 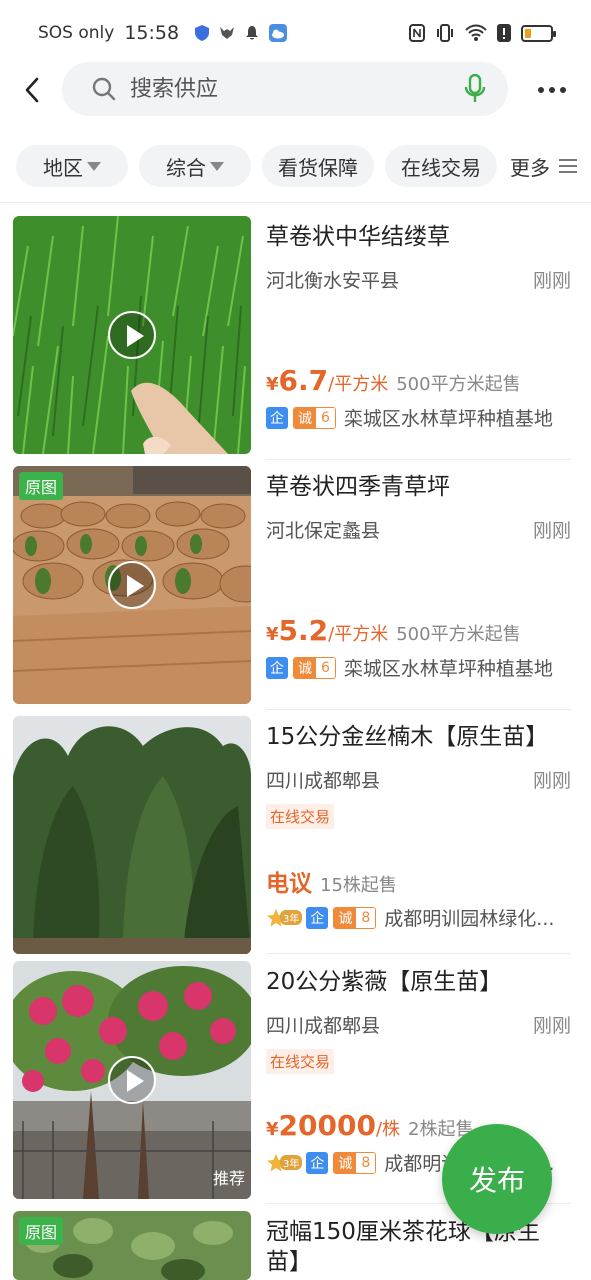 What do you see at coordinates (476, 32) in the screenshot?
I see `wifi-icon` at bounding box center [476, 32].